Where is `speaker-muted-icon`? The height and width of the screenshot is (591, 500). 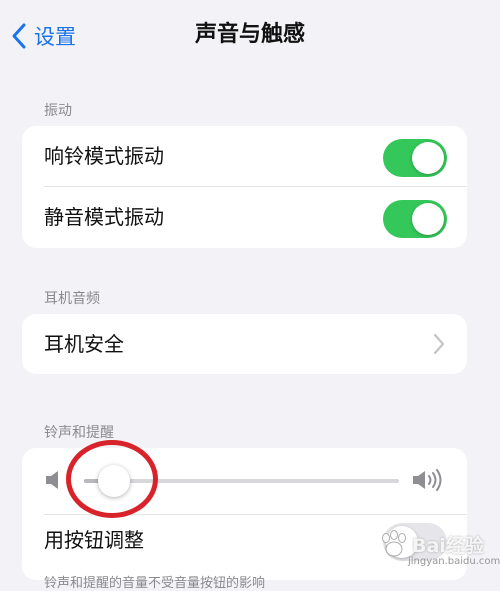 speaker-muted-icon is located at coordinates (52, 480).